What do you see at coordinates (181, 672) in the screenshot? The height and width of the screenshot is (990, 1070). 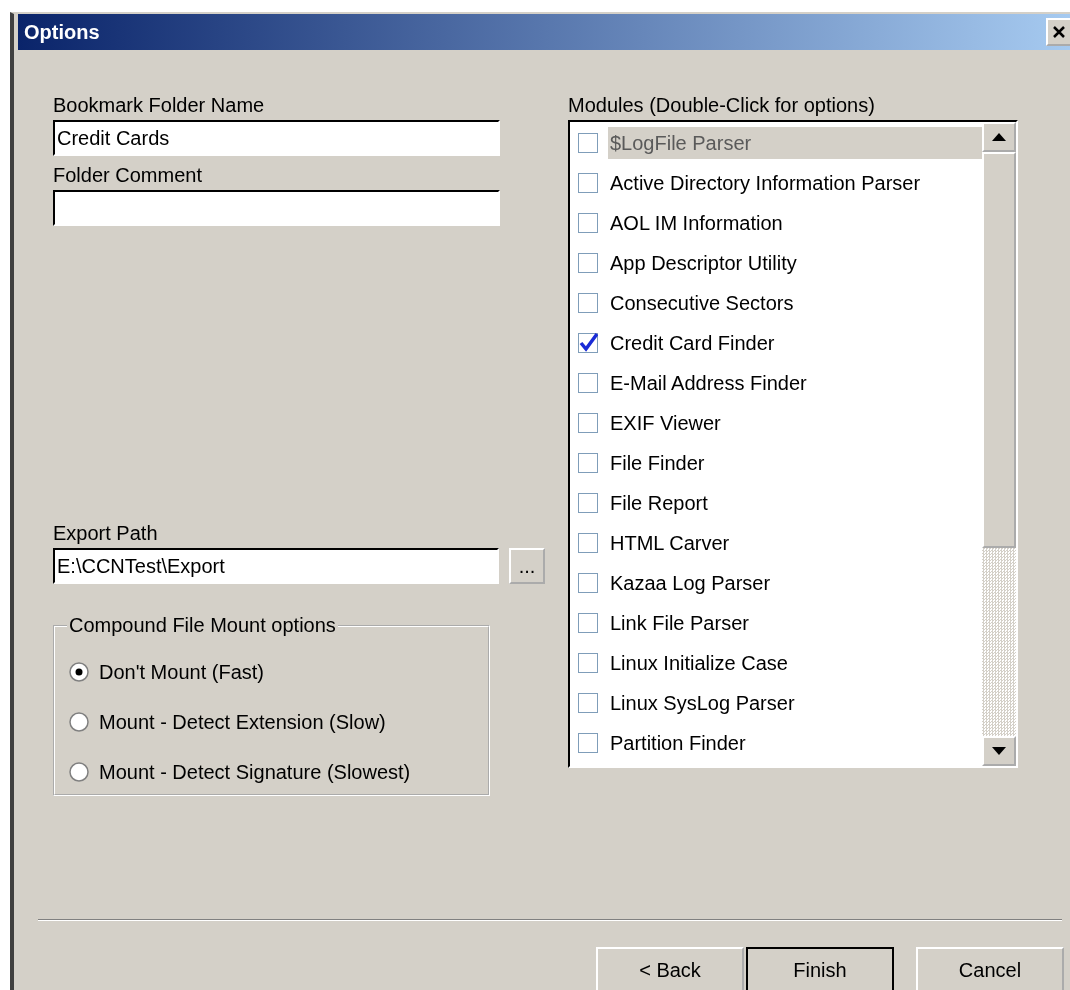 I see `radio-label: Don't Mount (Fast)` at bounding box center [181, 672].